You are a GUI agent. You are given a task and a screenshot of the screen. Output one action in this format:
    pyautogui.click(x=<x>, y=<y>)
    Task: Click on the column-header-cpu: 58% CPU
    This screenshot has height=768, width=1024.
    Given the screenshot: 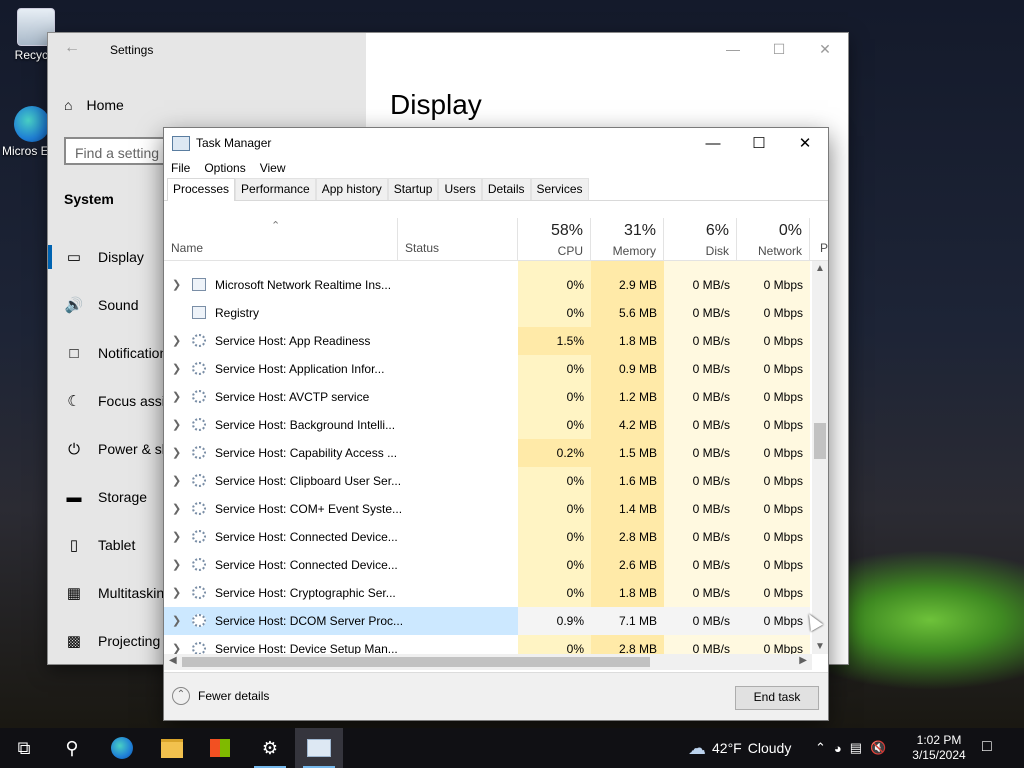 What is the action you would take?
    pyautogui.click(x=554, y=239)
    